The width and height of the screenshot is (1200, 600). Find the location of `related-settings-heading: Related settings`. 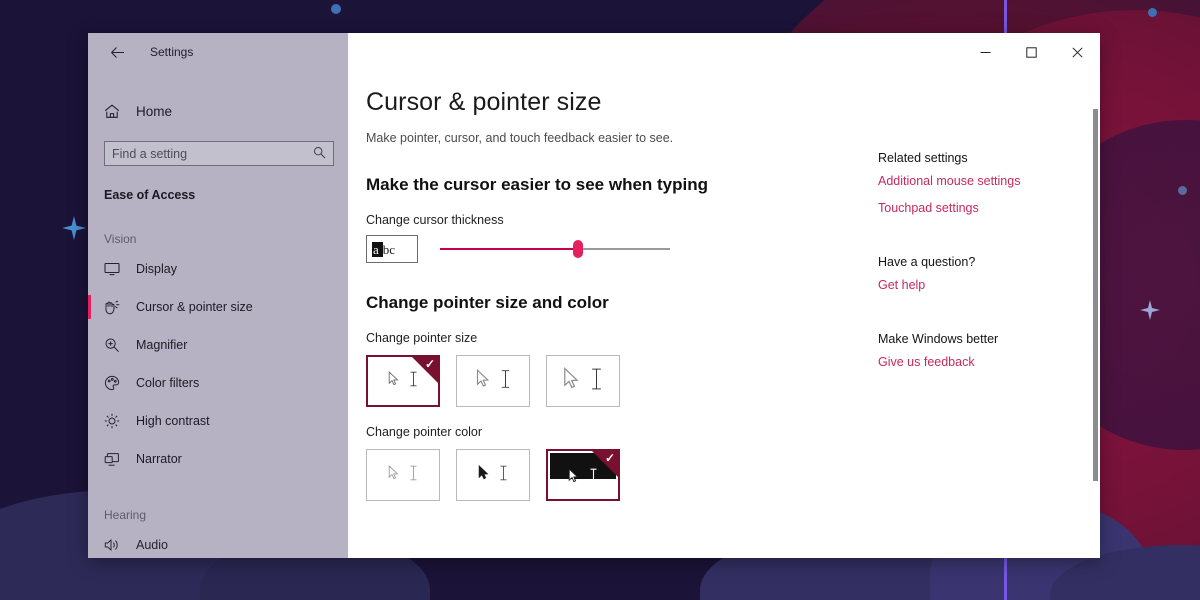

related-settings-heading: Related settings is located at coordinates (923, 158).